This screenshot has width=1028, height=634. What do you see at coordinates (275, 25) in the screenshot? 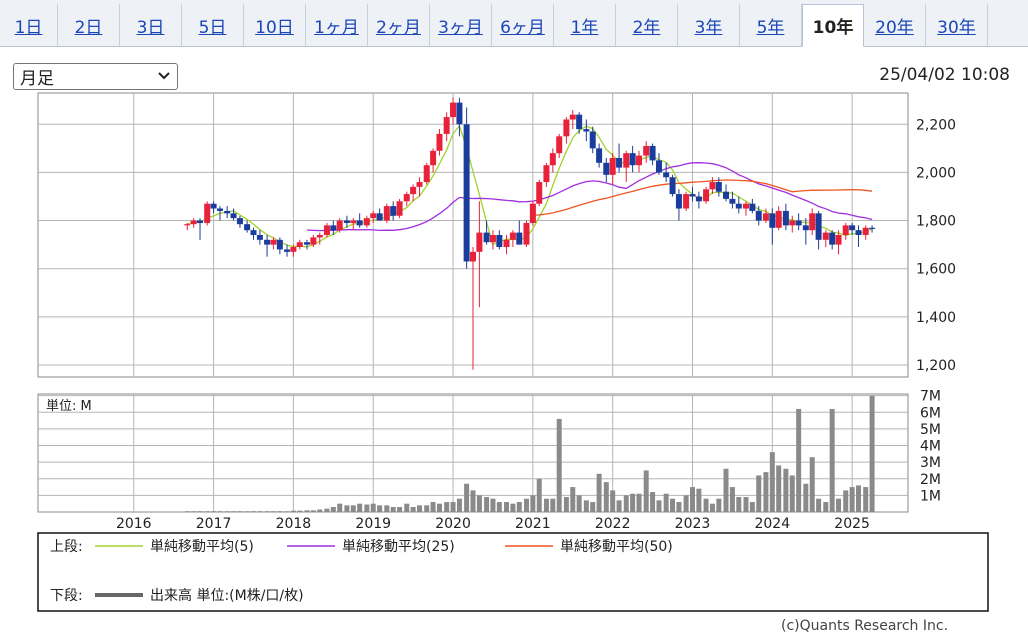
I see `tab-4: 10日` at bounding box center [275, 25].